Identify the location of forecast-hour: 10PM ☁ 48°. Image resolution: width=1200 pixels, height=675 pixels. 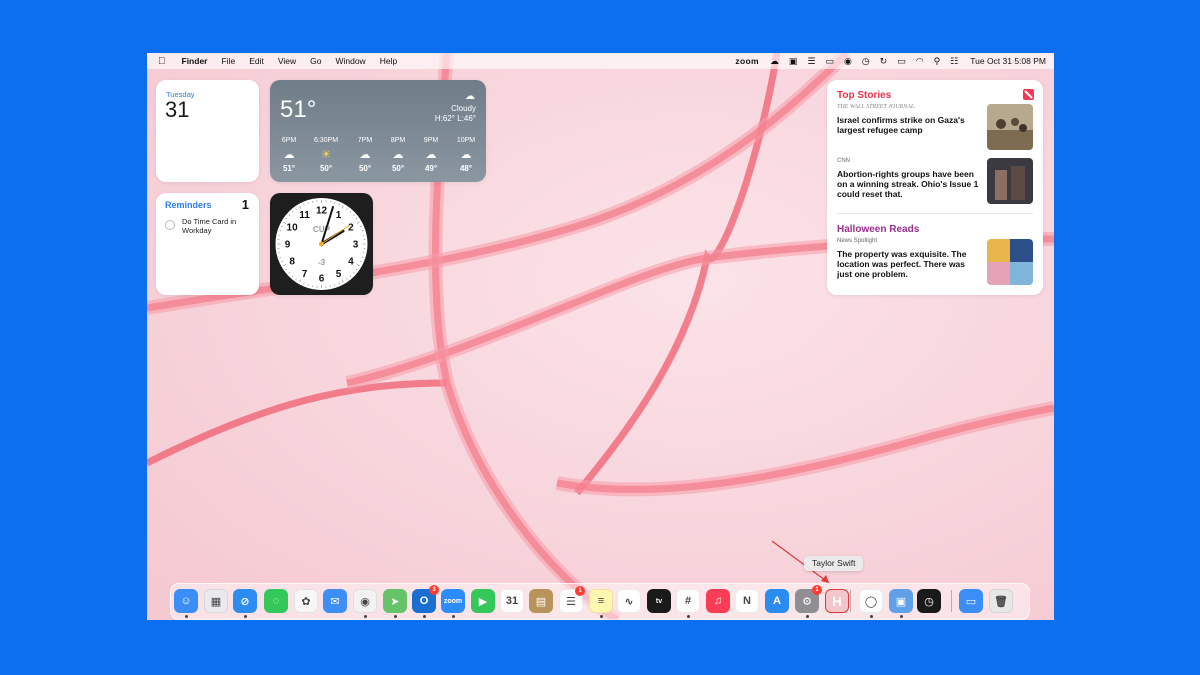
(466, 155).